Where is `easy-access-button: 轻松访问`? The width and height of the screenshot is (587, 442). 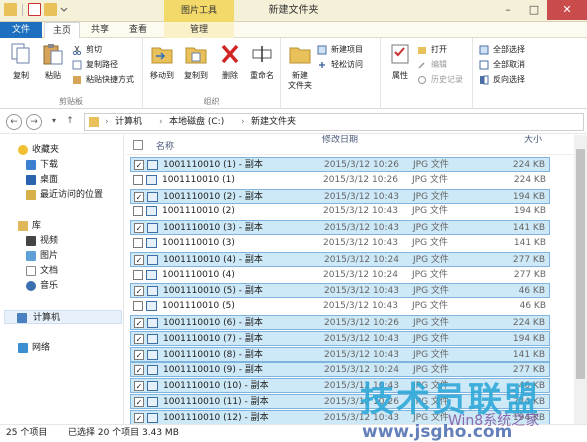 easy-access-button: 轻松访问 is located at coordinates (340, 65).